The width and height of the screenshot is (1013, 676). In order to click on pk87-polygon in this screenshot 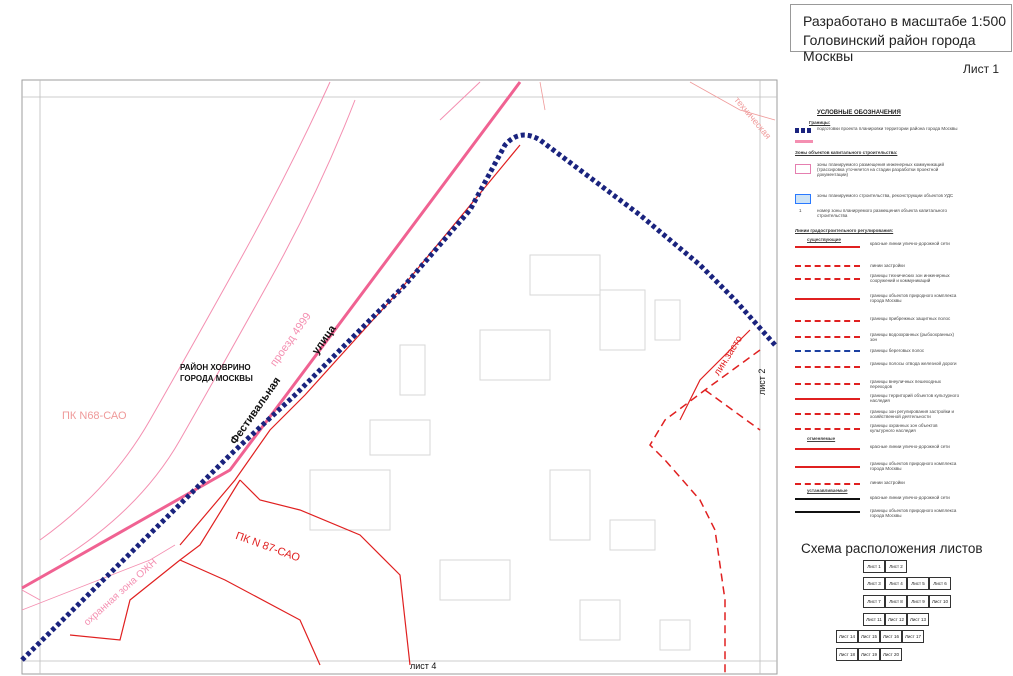, I will do `click(240, 572)`.